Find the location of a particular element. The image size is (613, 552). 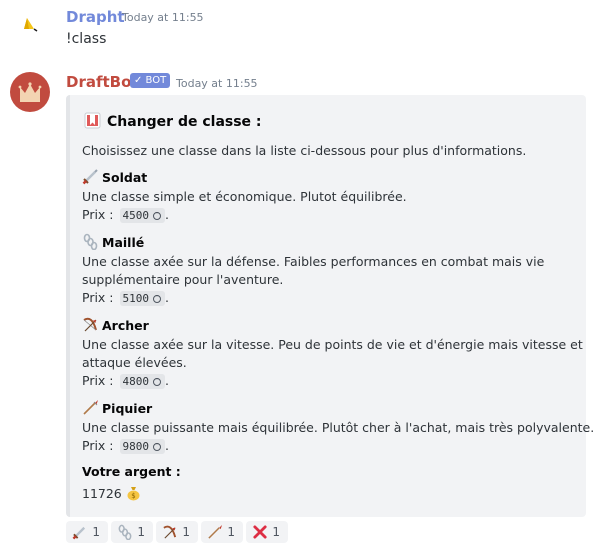

yellow-wedge-icon is located at coordinates (31, 25).